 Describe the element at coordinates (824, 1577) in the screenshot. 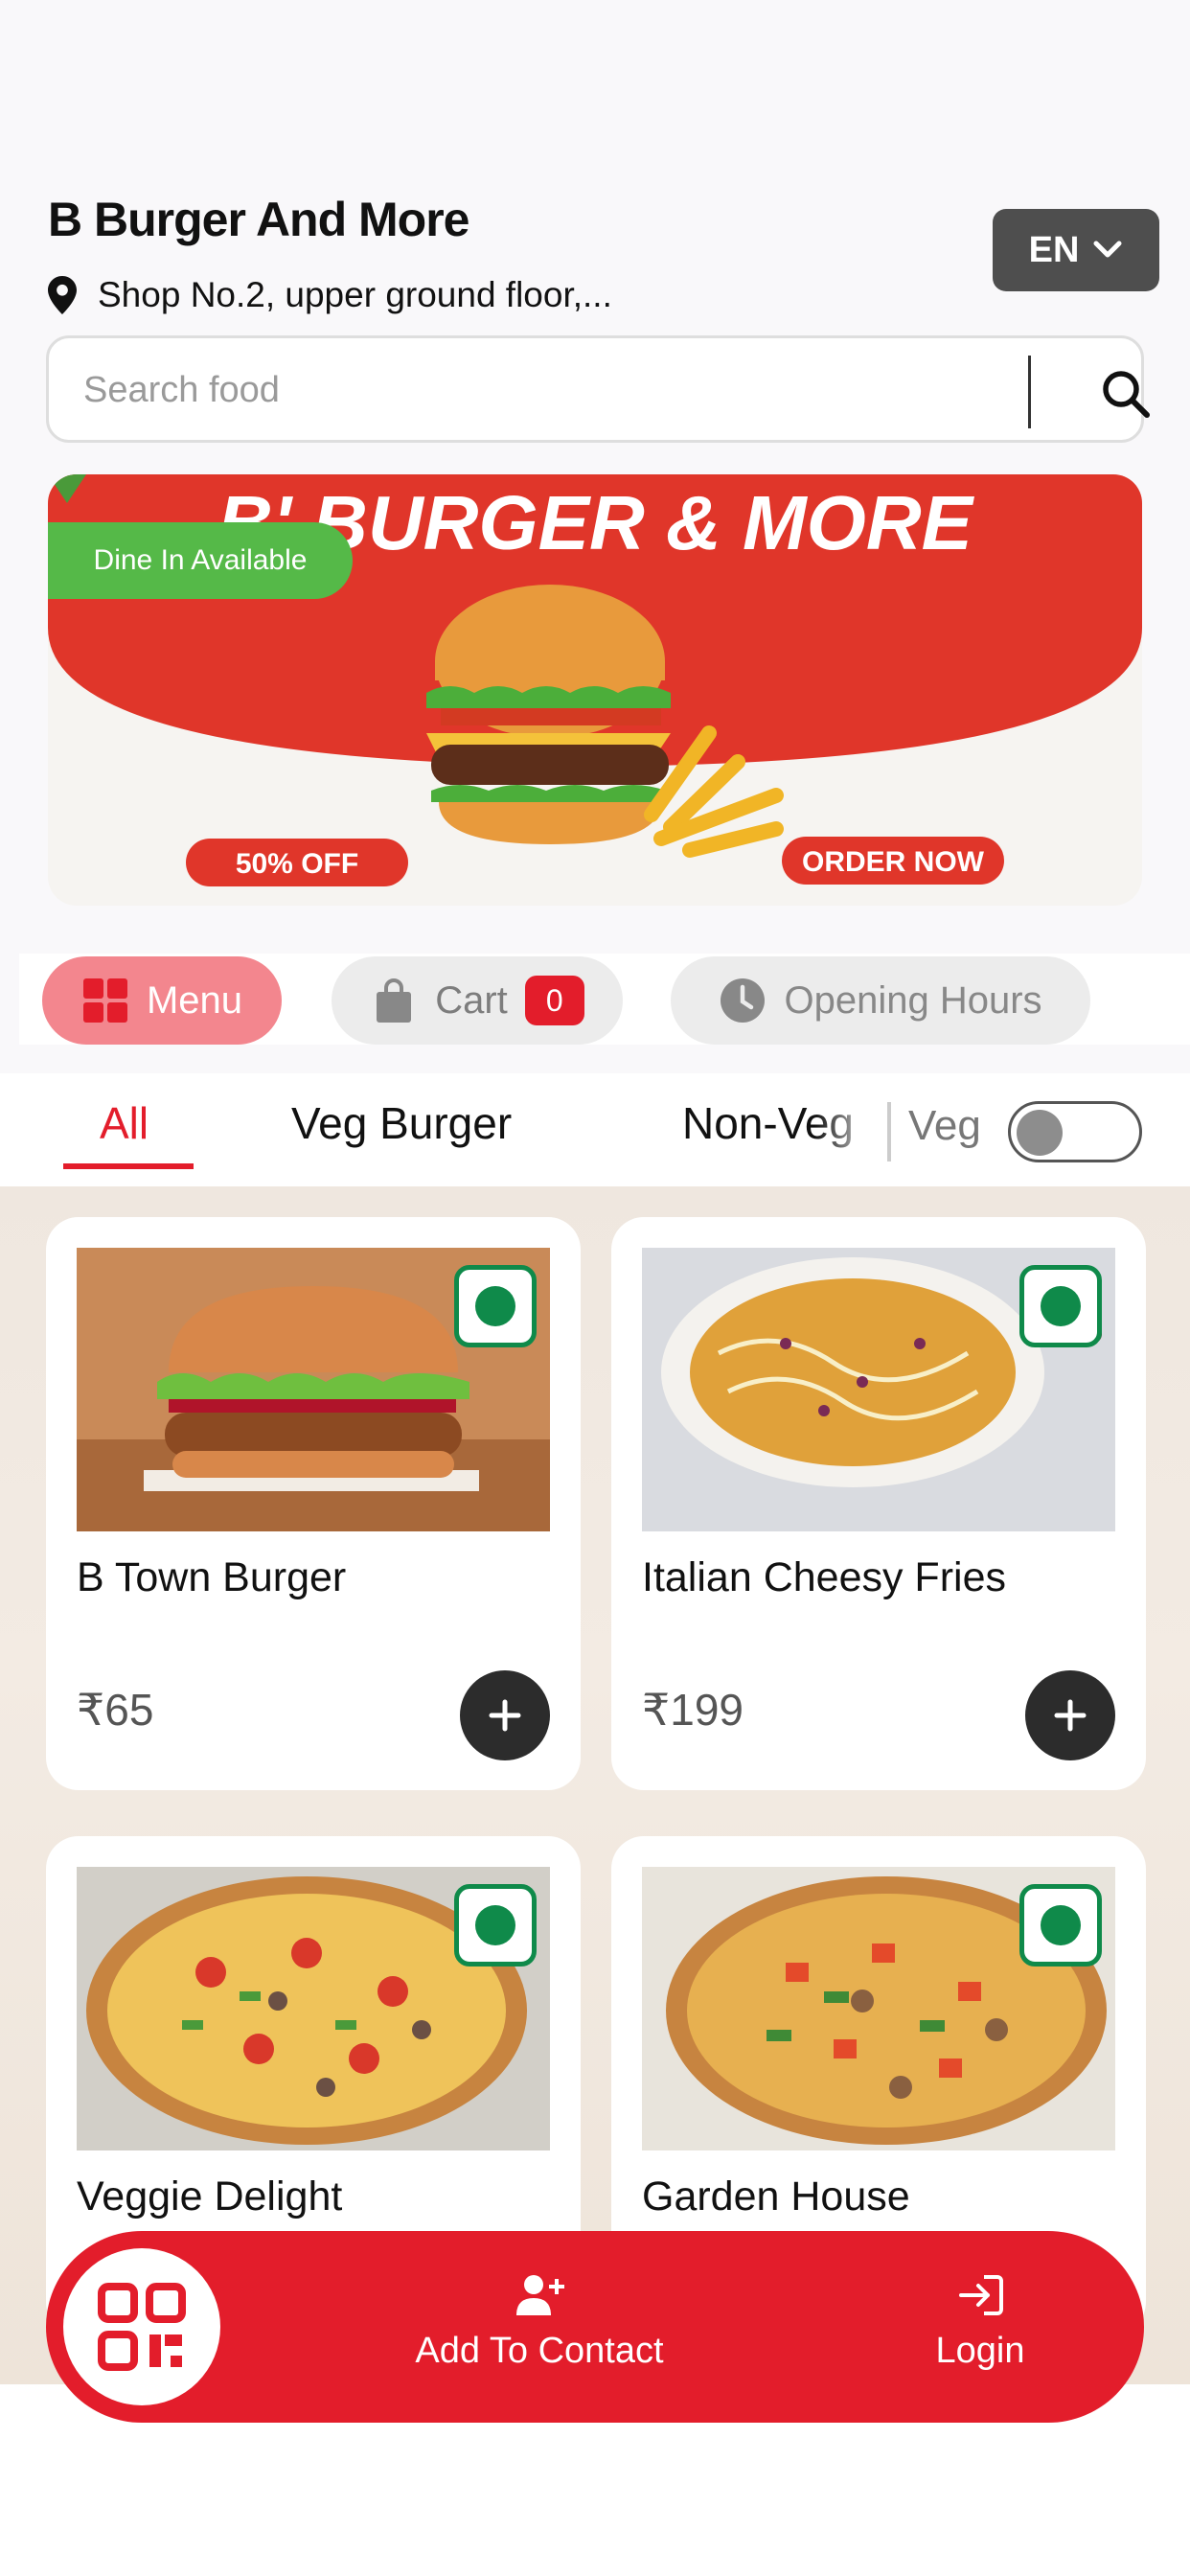

I see `product-name: Italian Cheesy Fries` at that location.